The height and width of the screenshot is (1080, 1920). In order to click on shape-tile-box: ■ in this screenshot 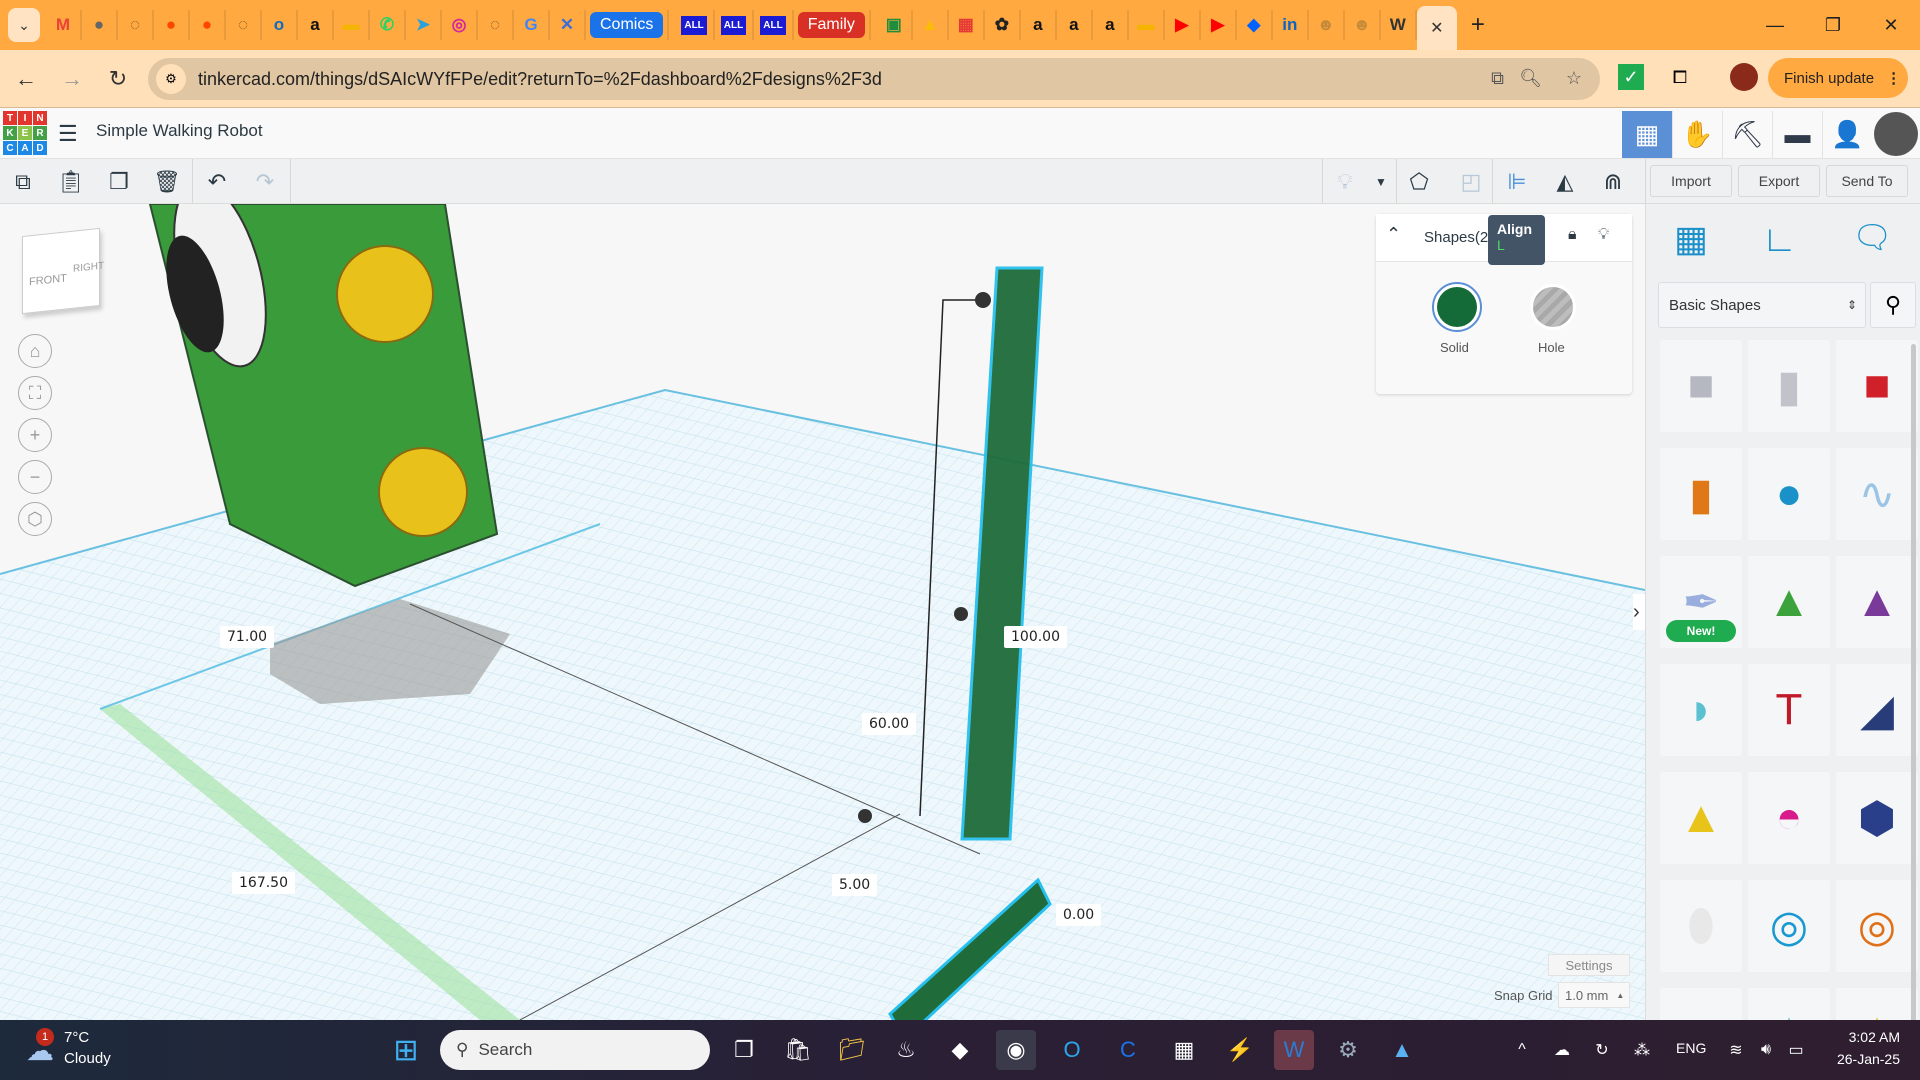, I will do `click(1877, 386)`.